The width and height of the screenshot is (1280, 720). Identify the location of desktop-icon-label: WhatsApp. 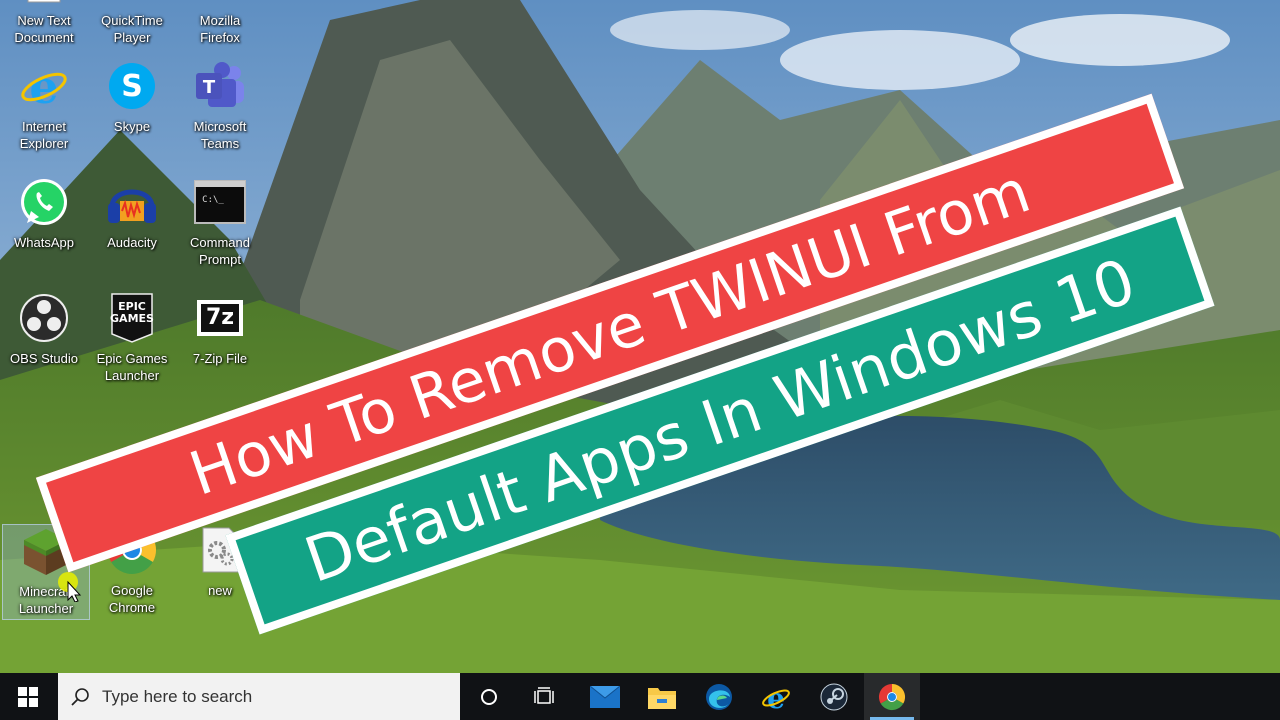
(44, 242).